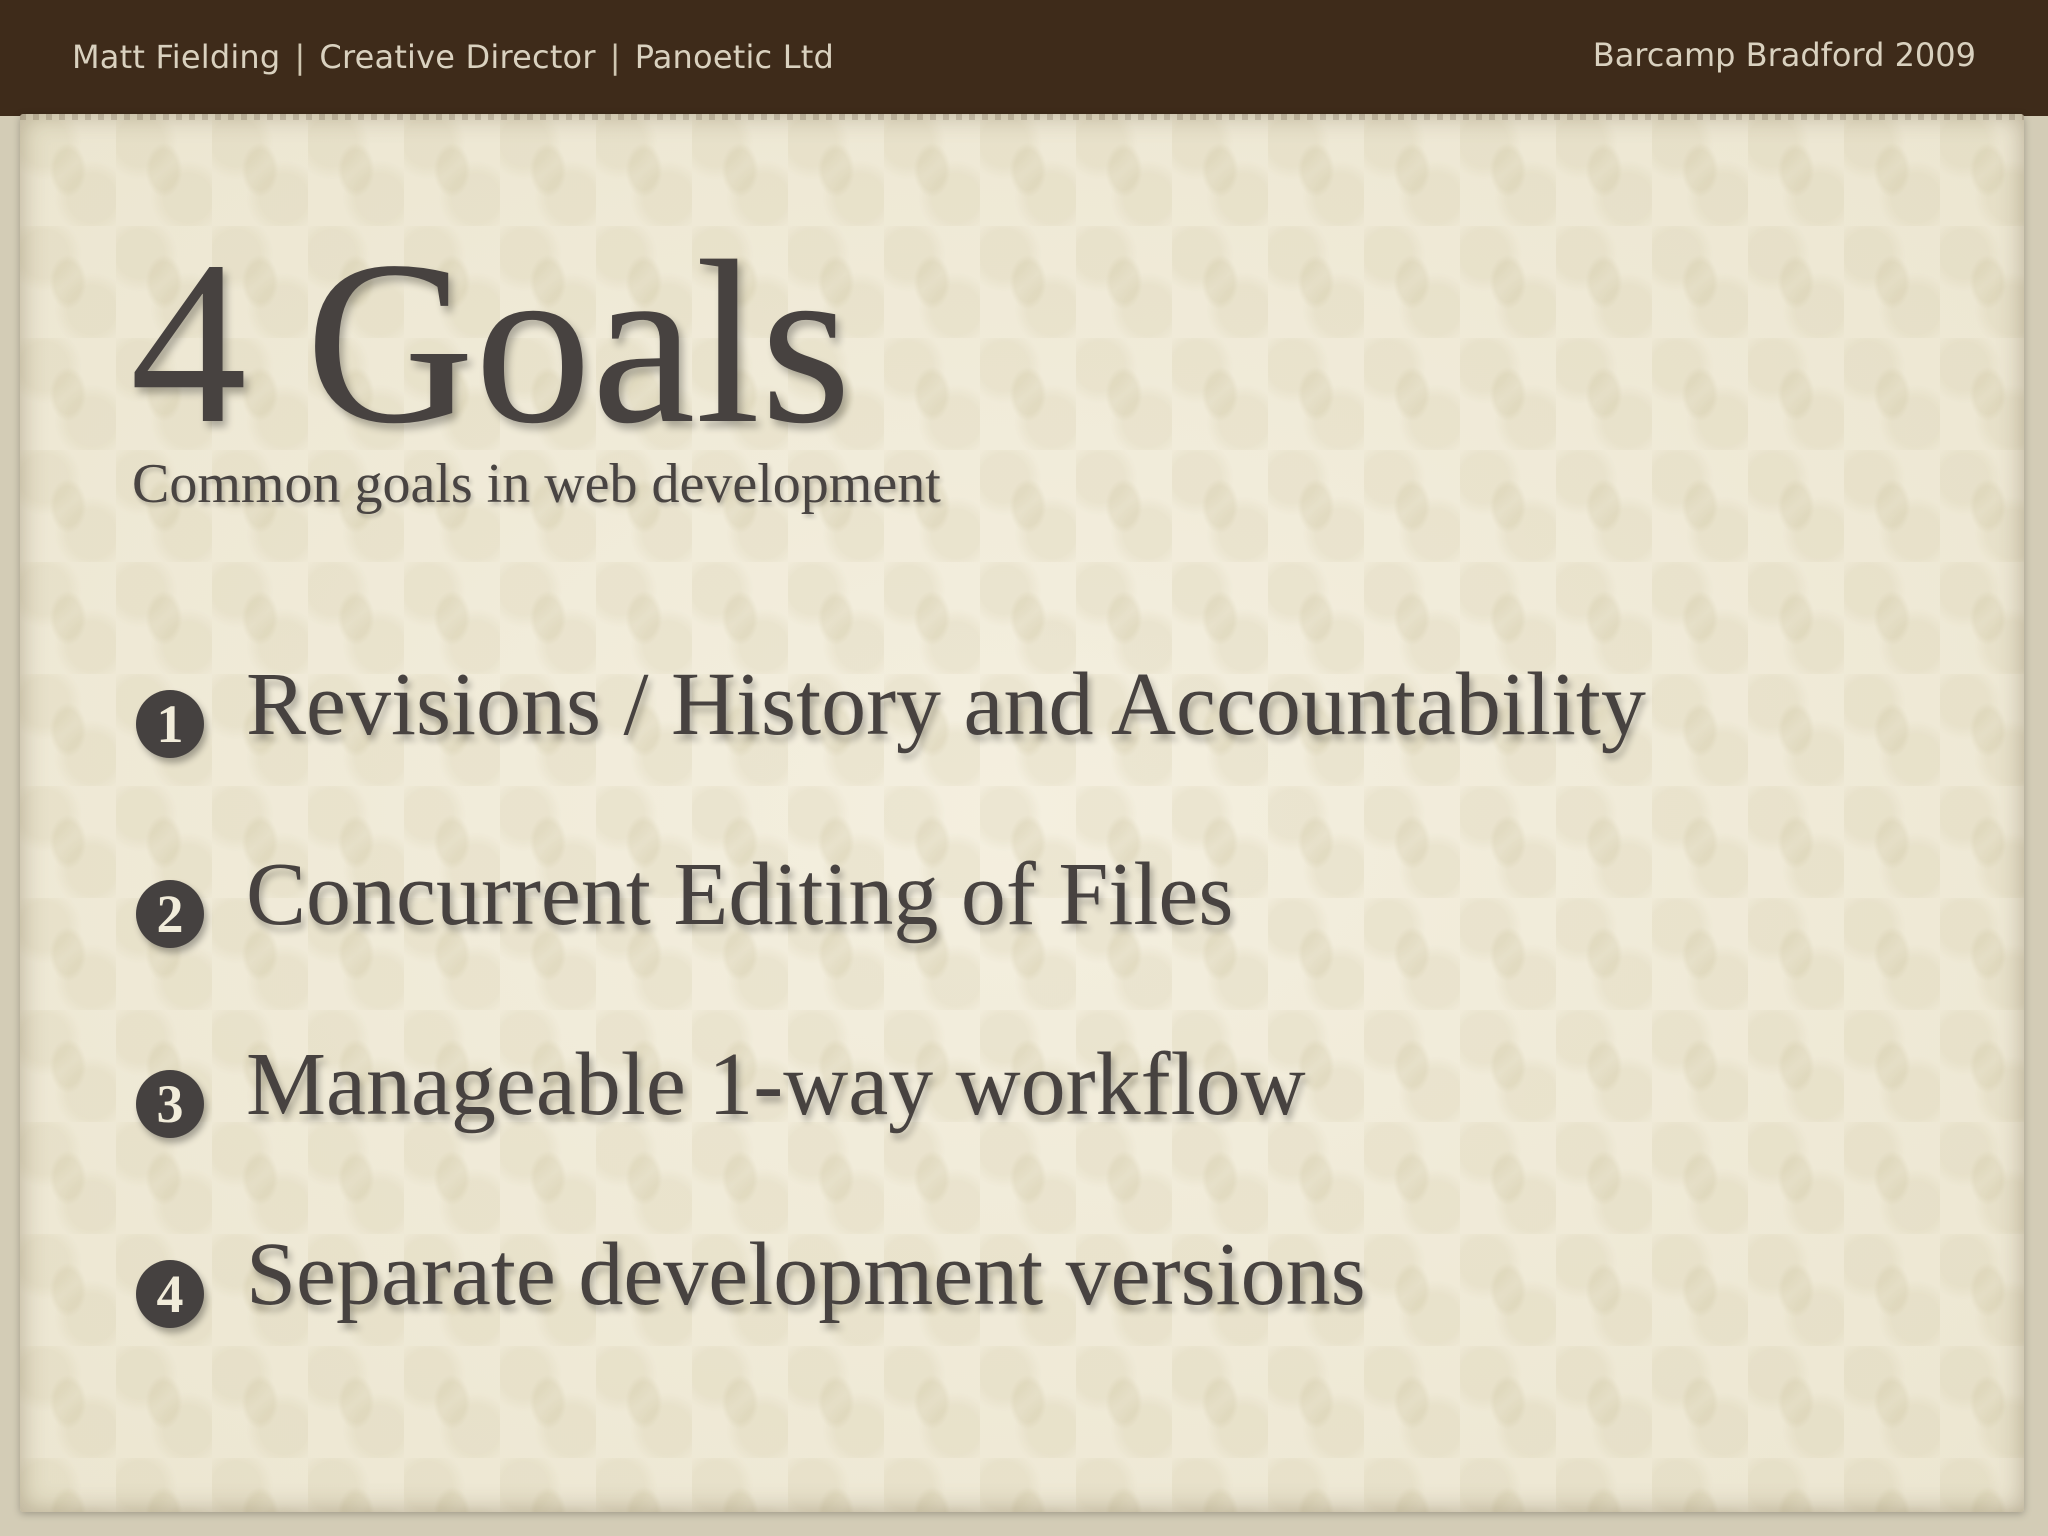 The height and width of the screenshot is (1536, 2048). What do you see at coordinates (734, 57) in the screenshot?
I see `presenter-company: Panoetic Ltd` at bounding box center [734, 57].